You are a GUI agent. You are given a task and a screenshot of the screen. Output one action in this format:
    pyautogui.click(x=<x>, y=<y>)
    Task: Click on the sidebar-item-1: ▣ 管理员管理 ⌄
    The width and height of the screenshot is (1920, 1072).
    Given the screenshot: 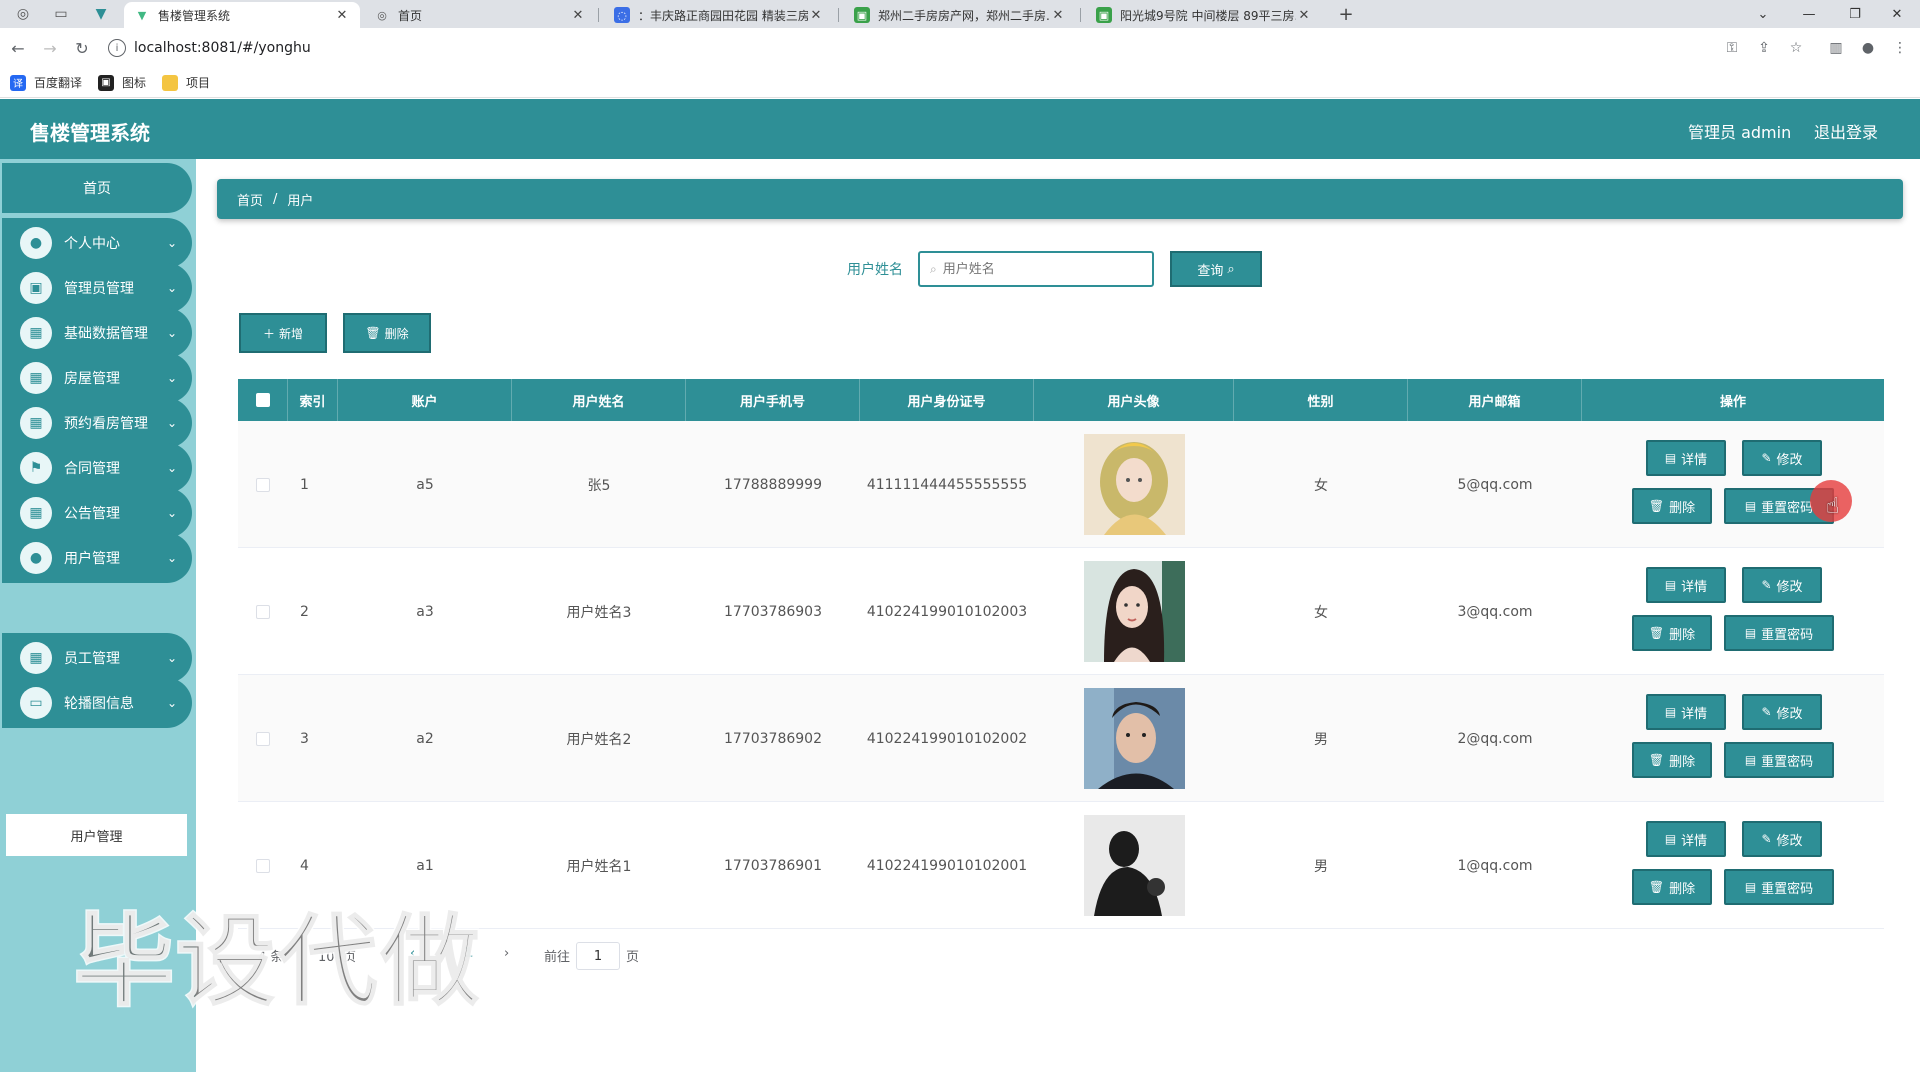 What is the action you would take?
    pyautogui.click(x=97, y=288)
    